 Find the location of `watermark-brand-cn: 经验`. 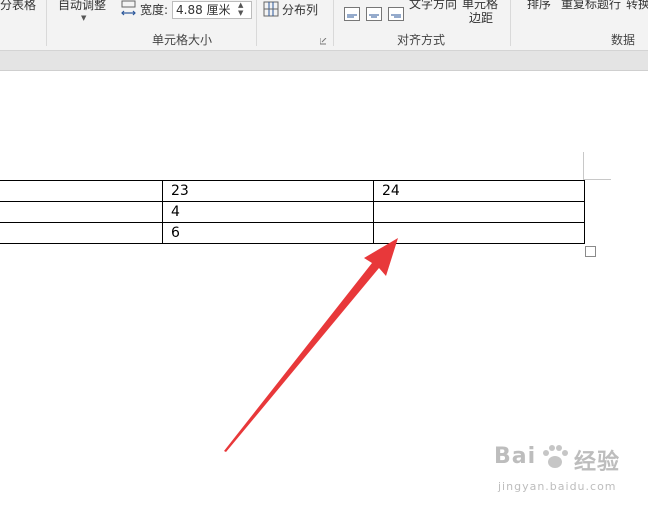

watermark-brand-cn: 经验 is located at coordinates (597, 462).